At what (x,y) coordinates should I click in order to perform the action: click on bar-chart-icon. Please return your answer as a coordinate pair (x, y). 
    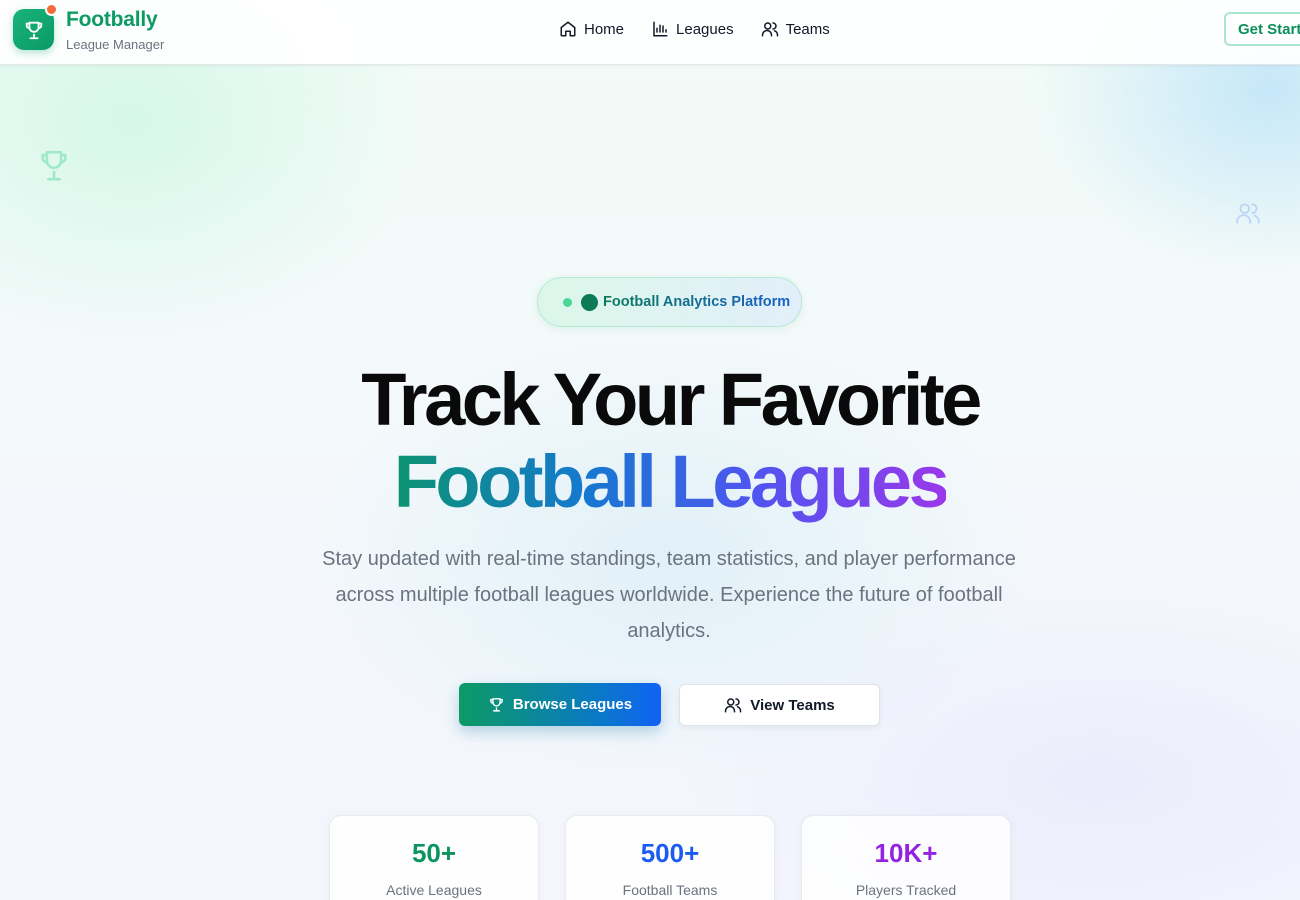
    Looking at the image, I should click on (660, 29).